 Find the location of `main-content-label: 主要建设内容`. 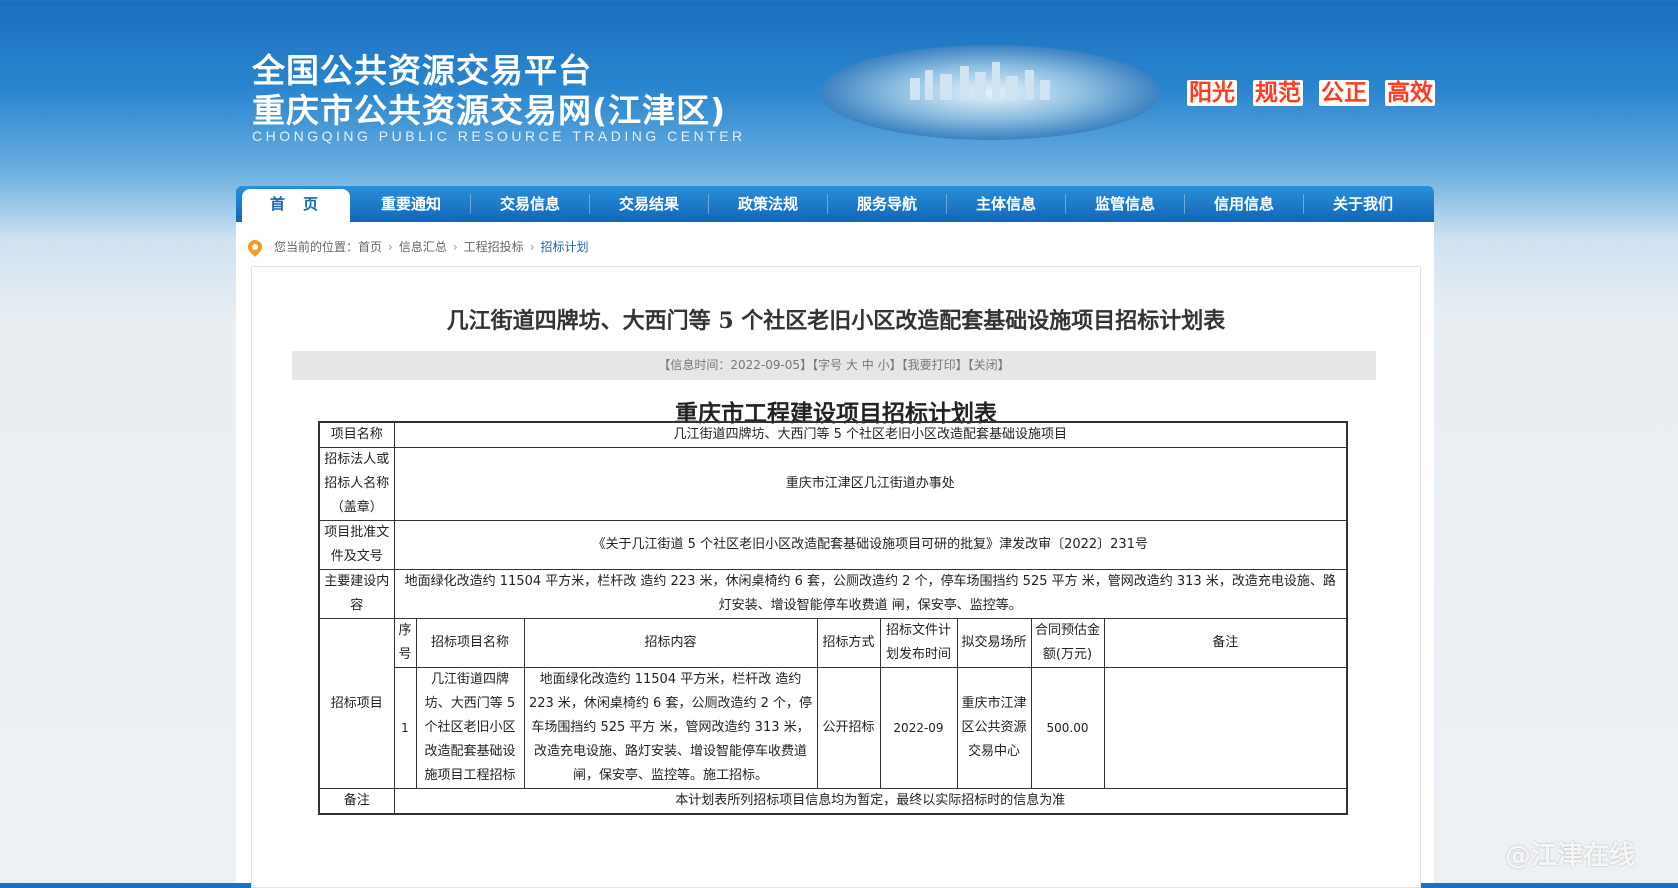

main-content-label: 主要建设内容 is located at coordinates (356, 594).